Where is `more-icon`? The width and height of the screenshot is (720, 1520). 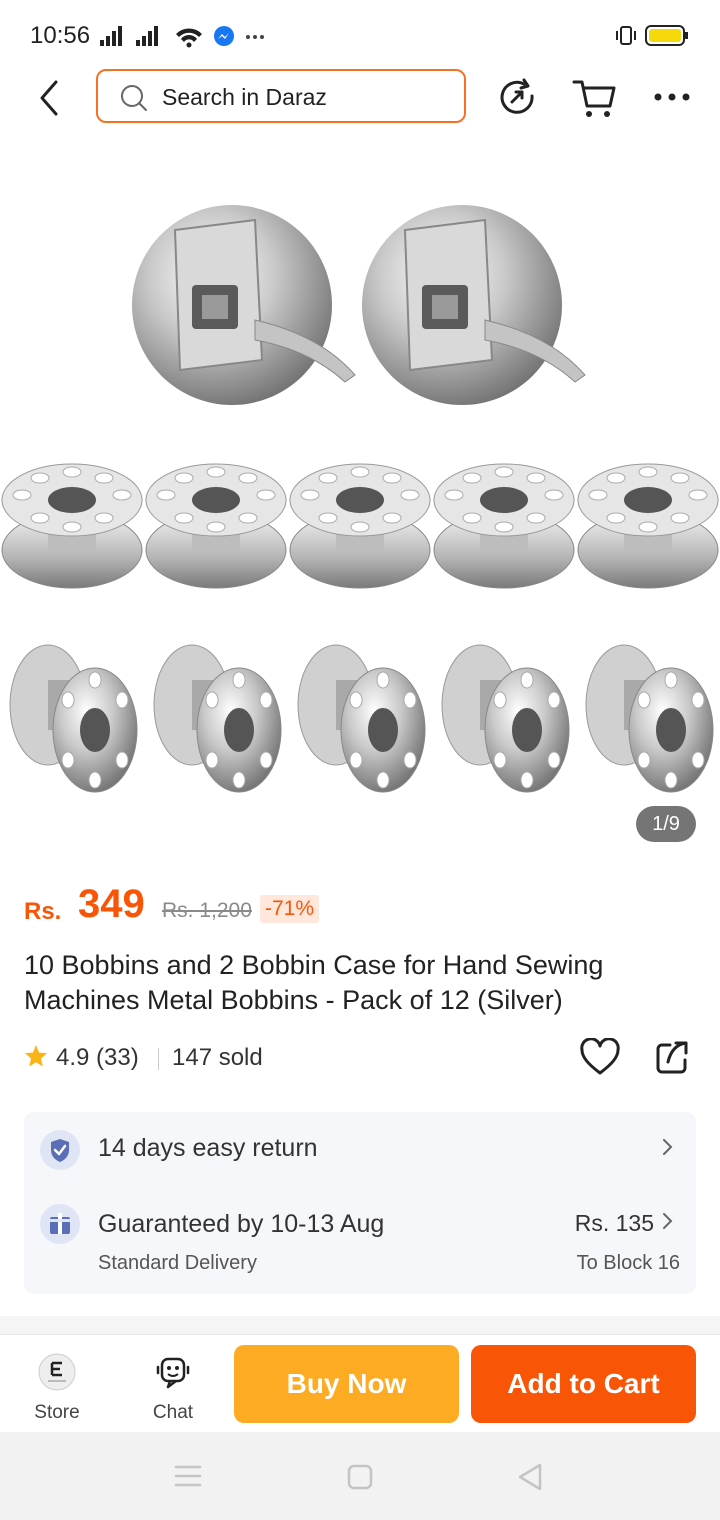 more-icon is located at coordinates (672, 97).